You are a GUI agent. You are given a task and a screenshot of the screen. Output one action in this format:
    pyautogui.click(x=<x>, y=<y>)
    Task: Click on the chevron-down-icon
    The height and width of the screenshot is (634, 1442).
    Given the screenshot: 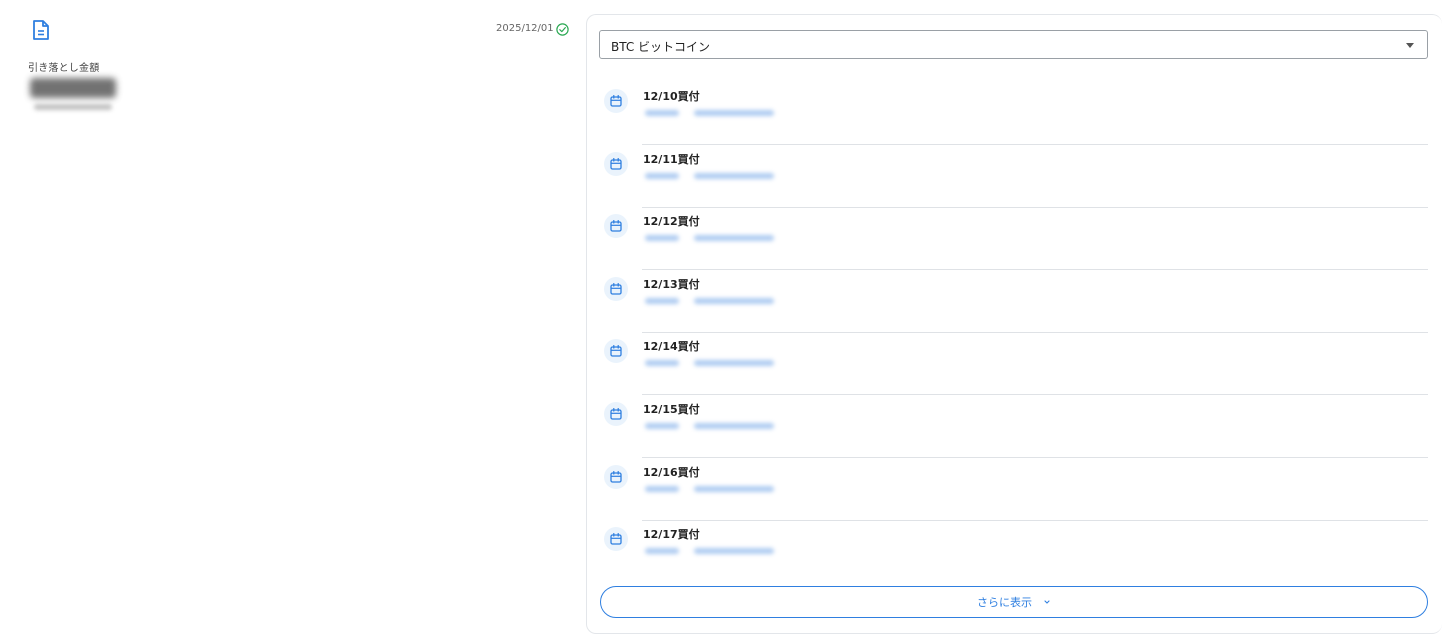 What is the action you would take?
    pyautogui.click(x=1047, y=602)
    